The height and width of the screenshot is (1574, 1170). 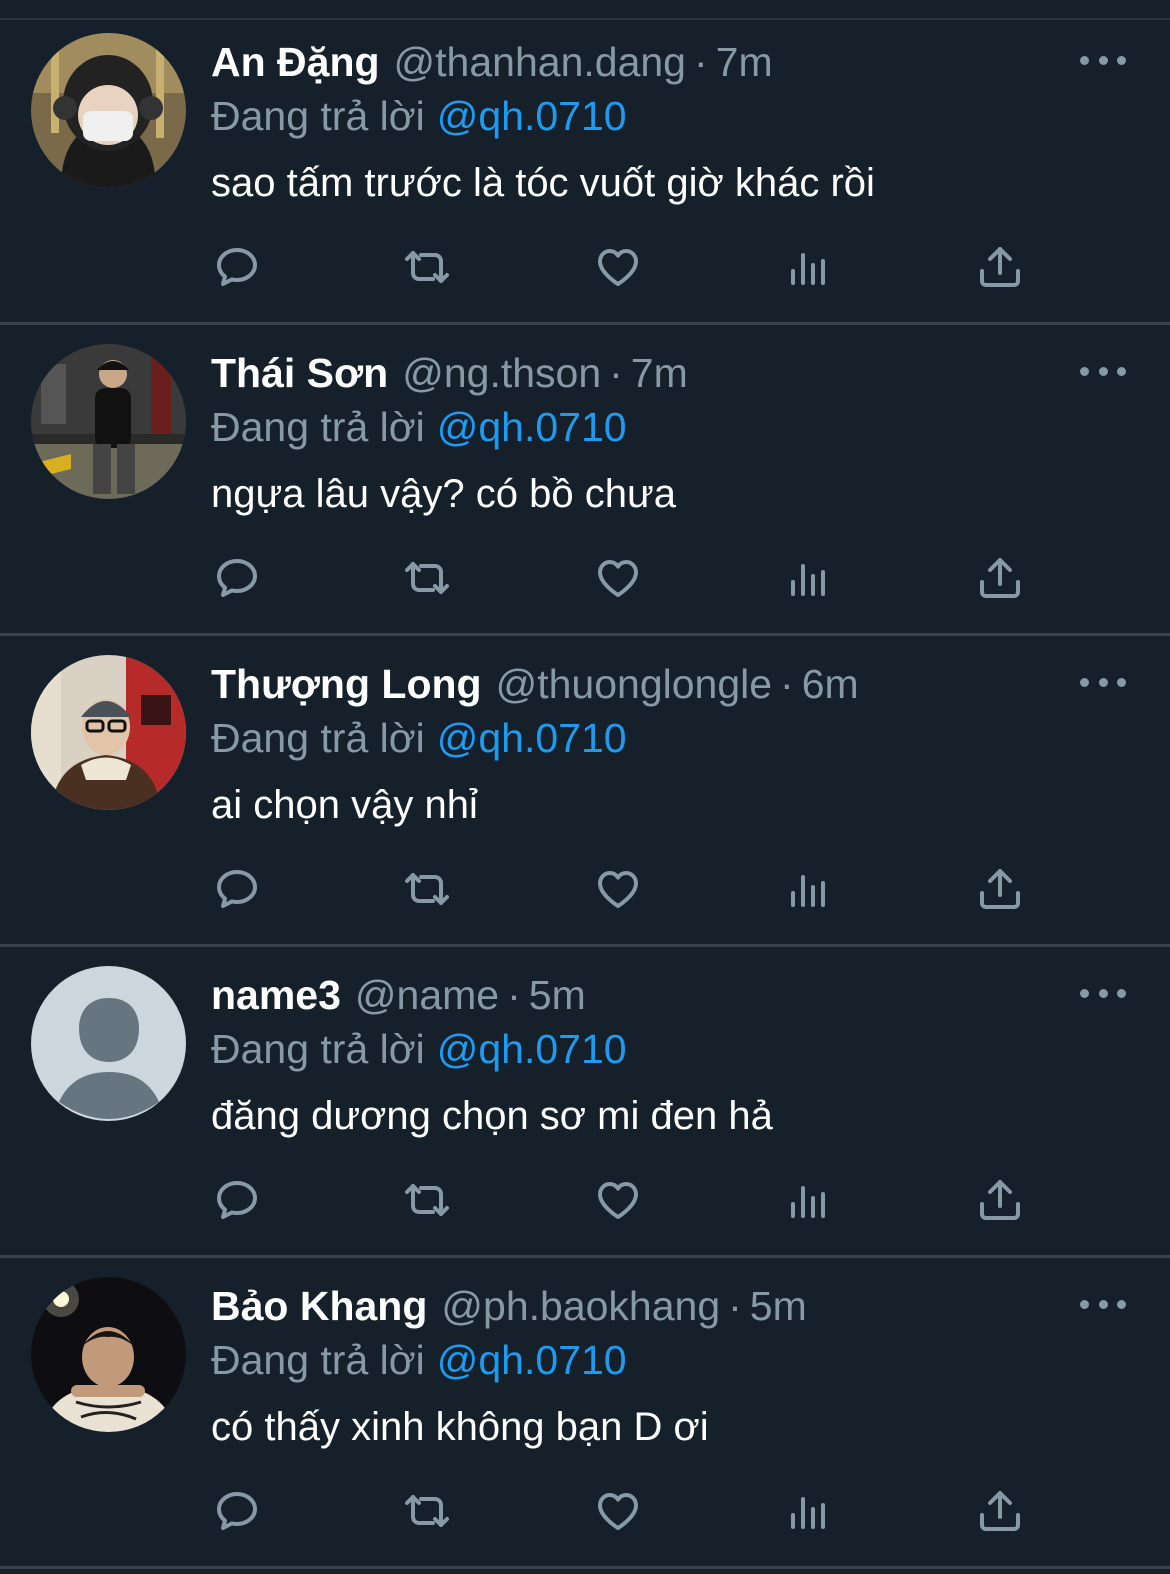 I want to click on tweet-text: có thấy xinh không bạn D ơi, so click(x=460, y=1427).